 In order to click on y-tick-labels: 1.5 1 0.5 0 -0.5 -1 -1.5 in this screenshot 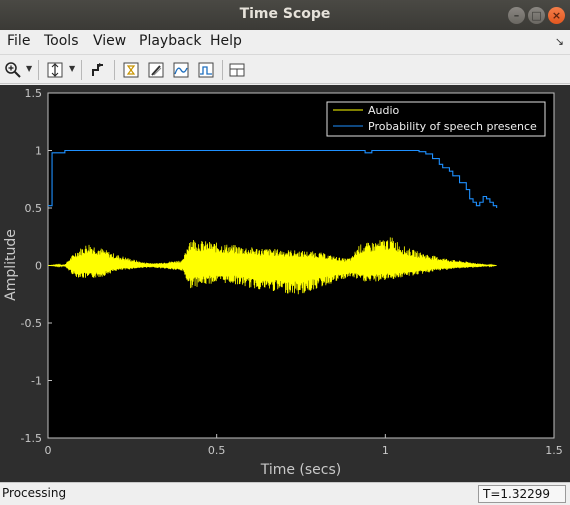, I will do `click(36, 266)`.